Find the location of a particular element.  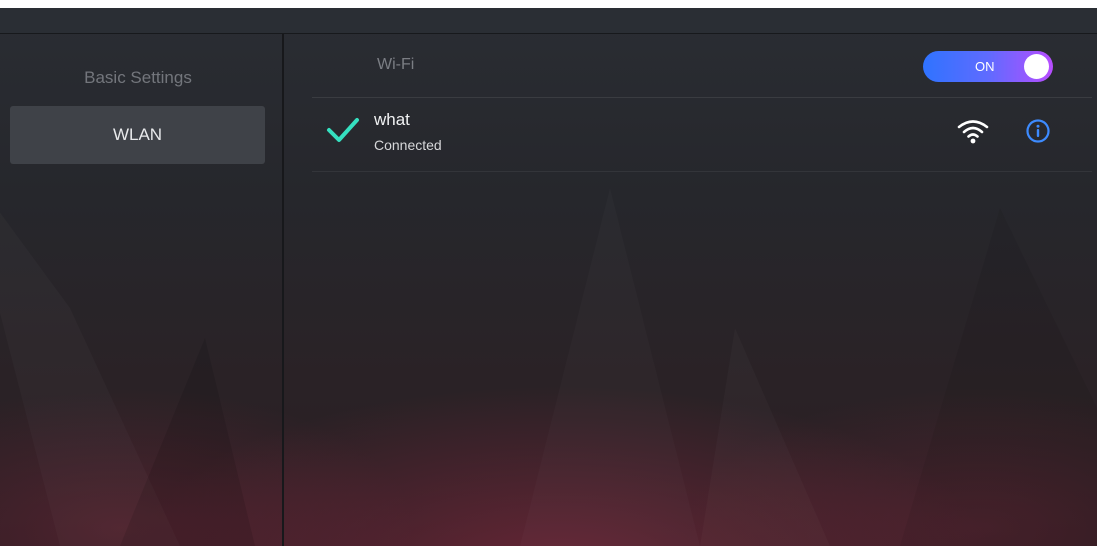

top-bar is located at coordinates (548, 20).